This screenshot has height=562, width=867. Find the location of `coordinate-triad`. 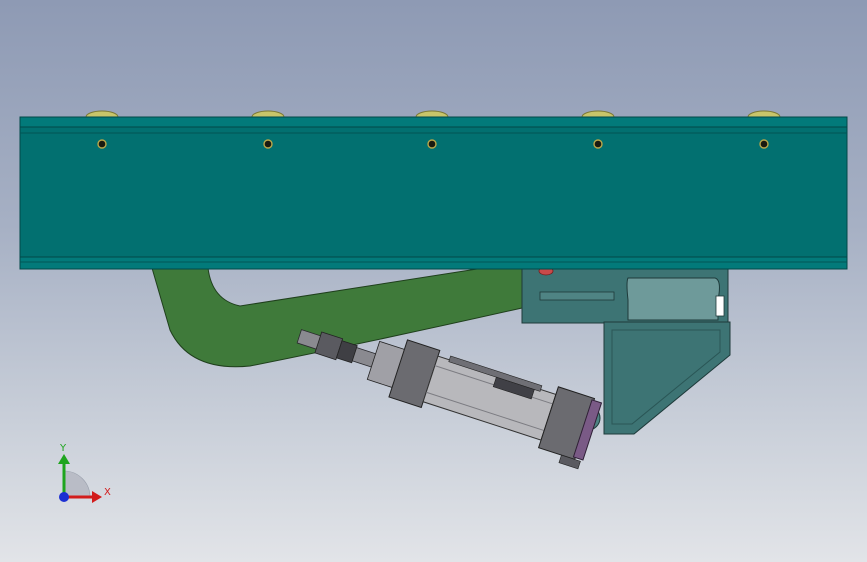

coordinate-triad is located at coordinates (80, 478).